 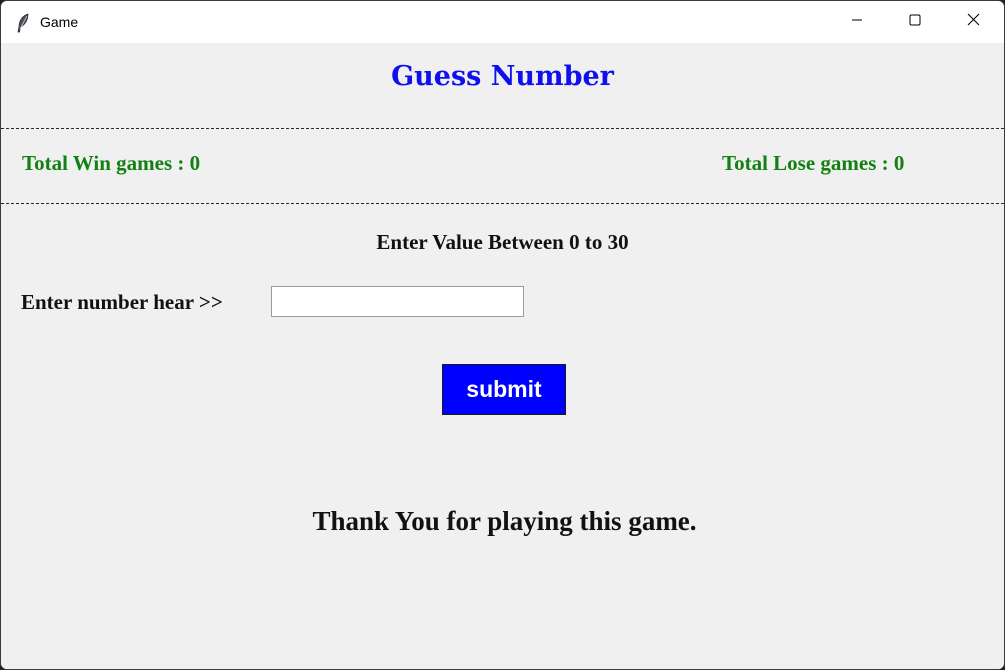 I want to click on number-input, so click(x=397, y=301).